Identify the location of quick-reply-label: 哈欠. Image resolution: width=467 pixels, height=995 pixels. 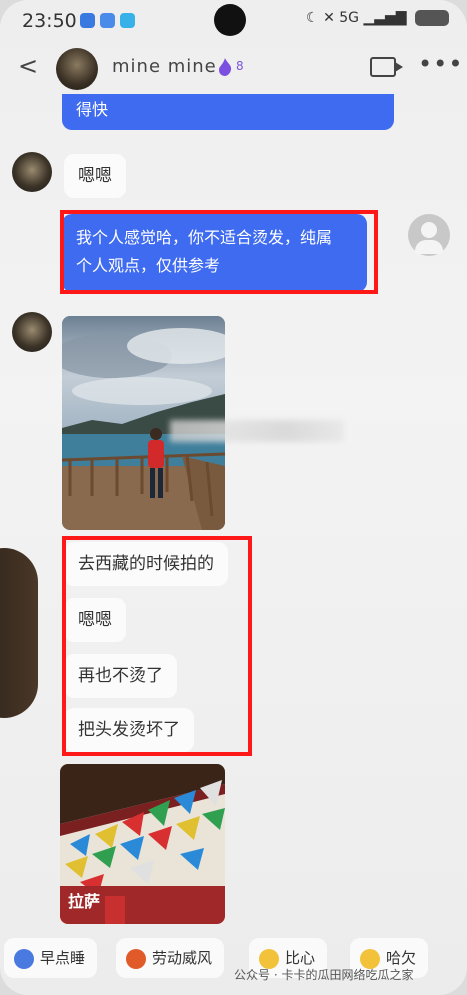
(401, 958).